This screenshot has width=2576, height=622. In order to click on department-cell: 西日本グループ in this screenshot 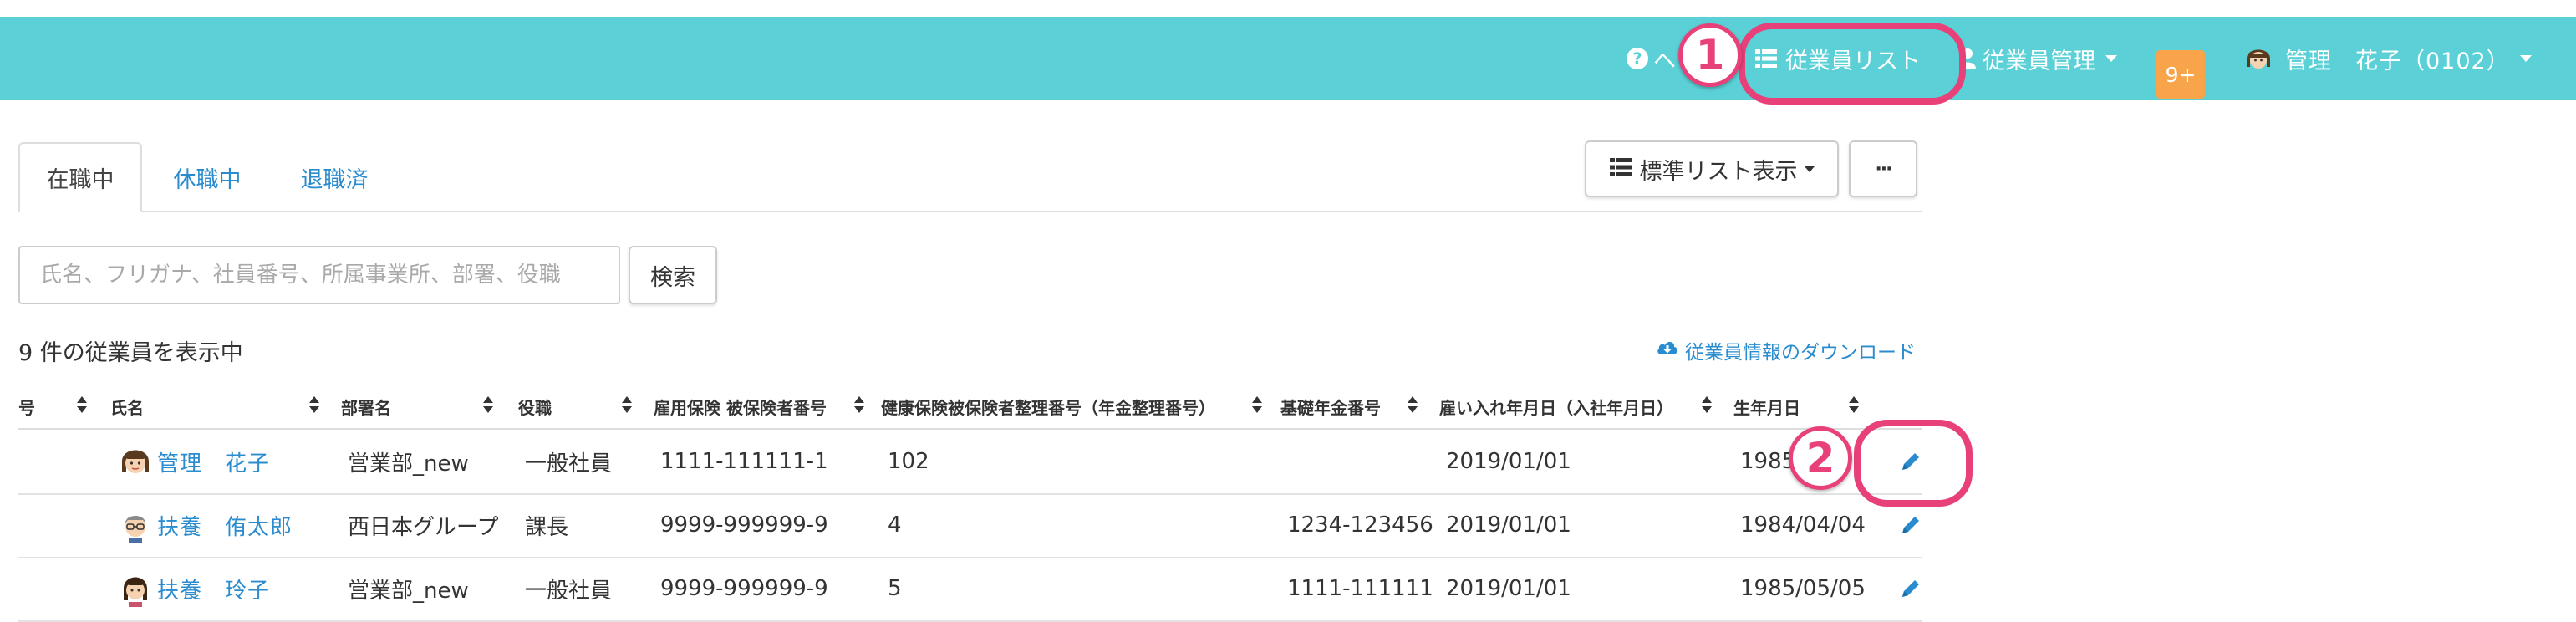, I will do `click(423, 527)`.